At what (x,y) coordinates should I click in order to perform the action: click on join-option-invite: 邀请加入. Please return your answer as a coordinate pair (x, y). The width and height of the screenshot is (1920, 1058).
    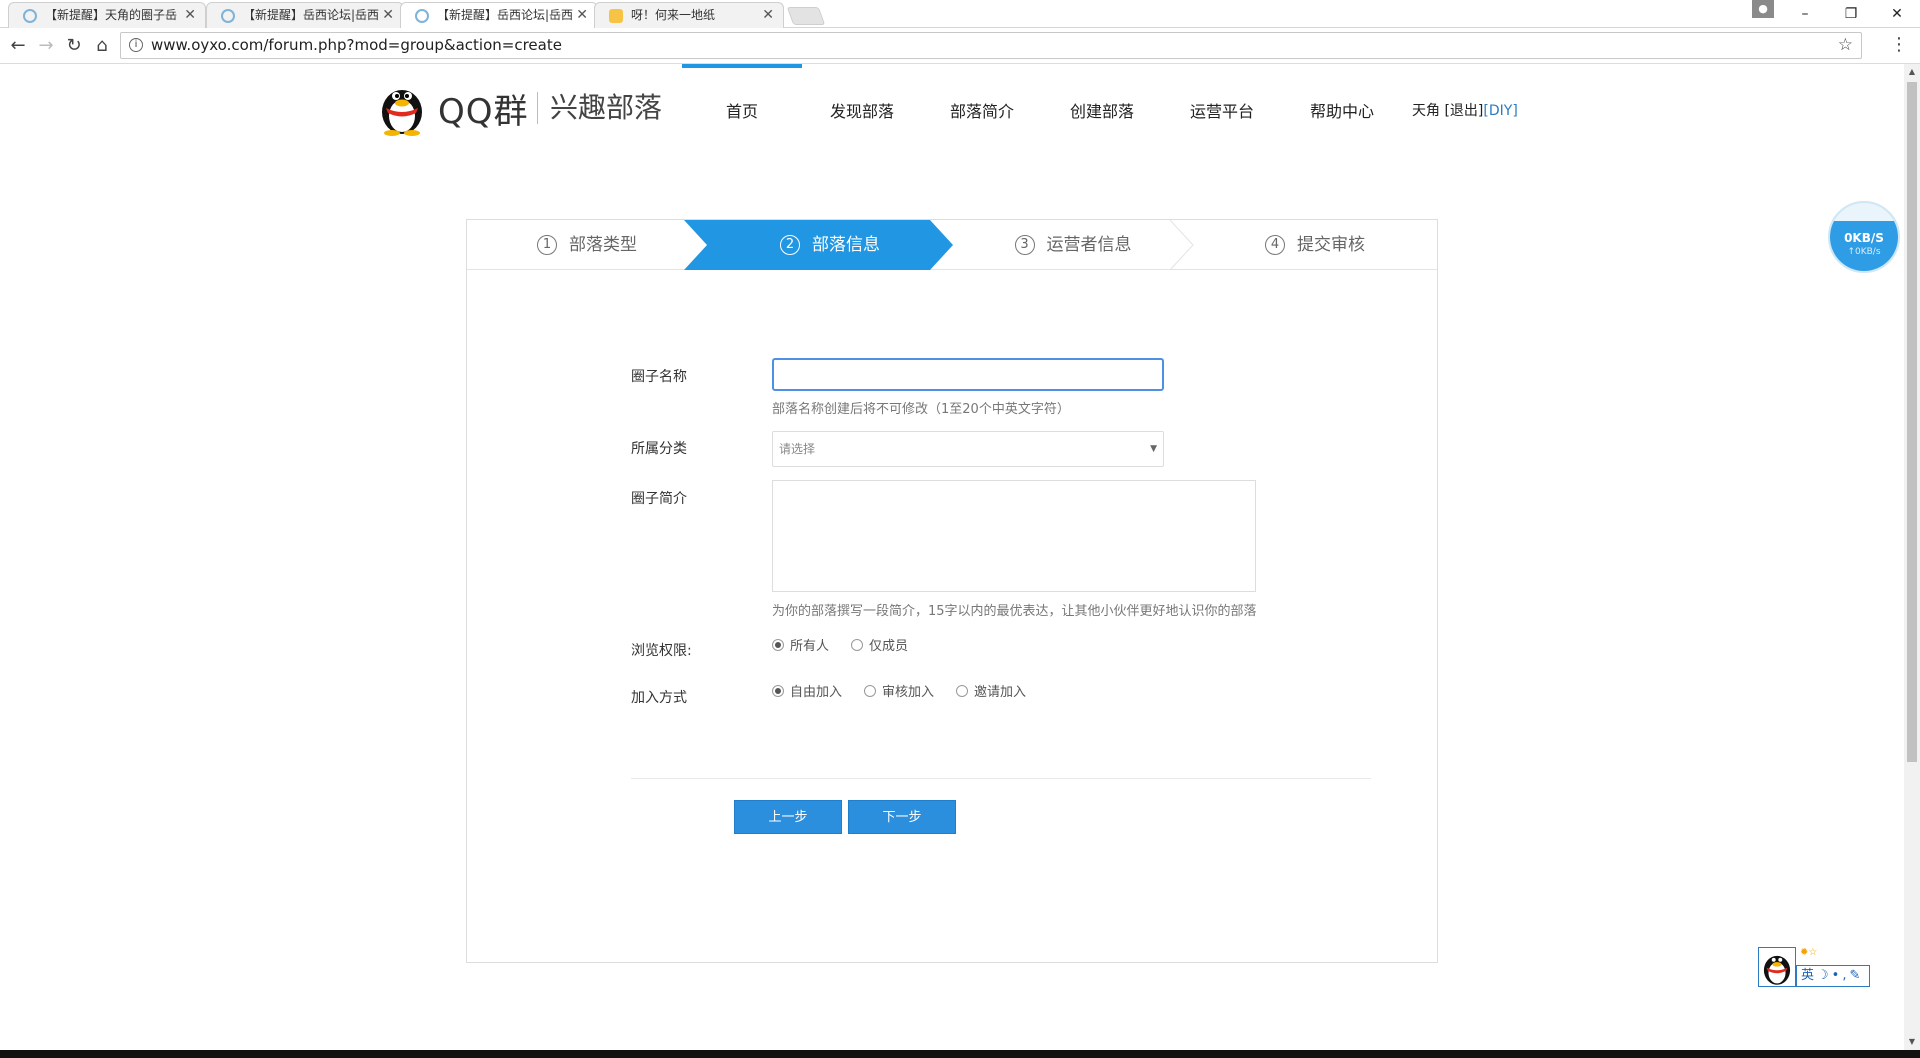
    Looking at the image, I should click on (991, 690).